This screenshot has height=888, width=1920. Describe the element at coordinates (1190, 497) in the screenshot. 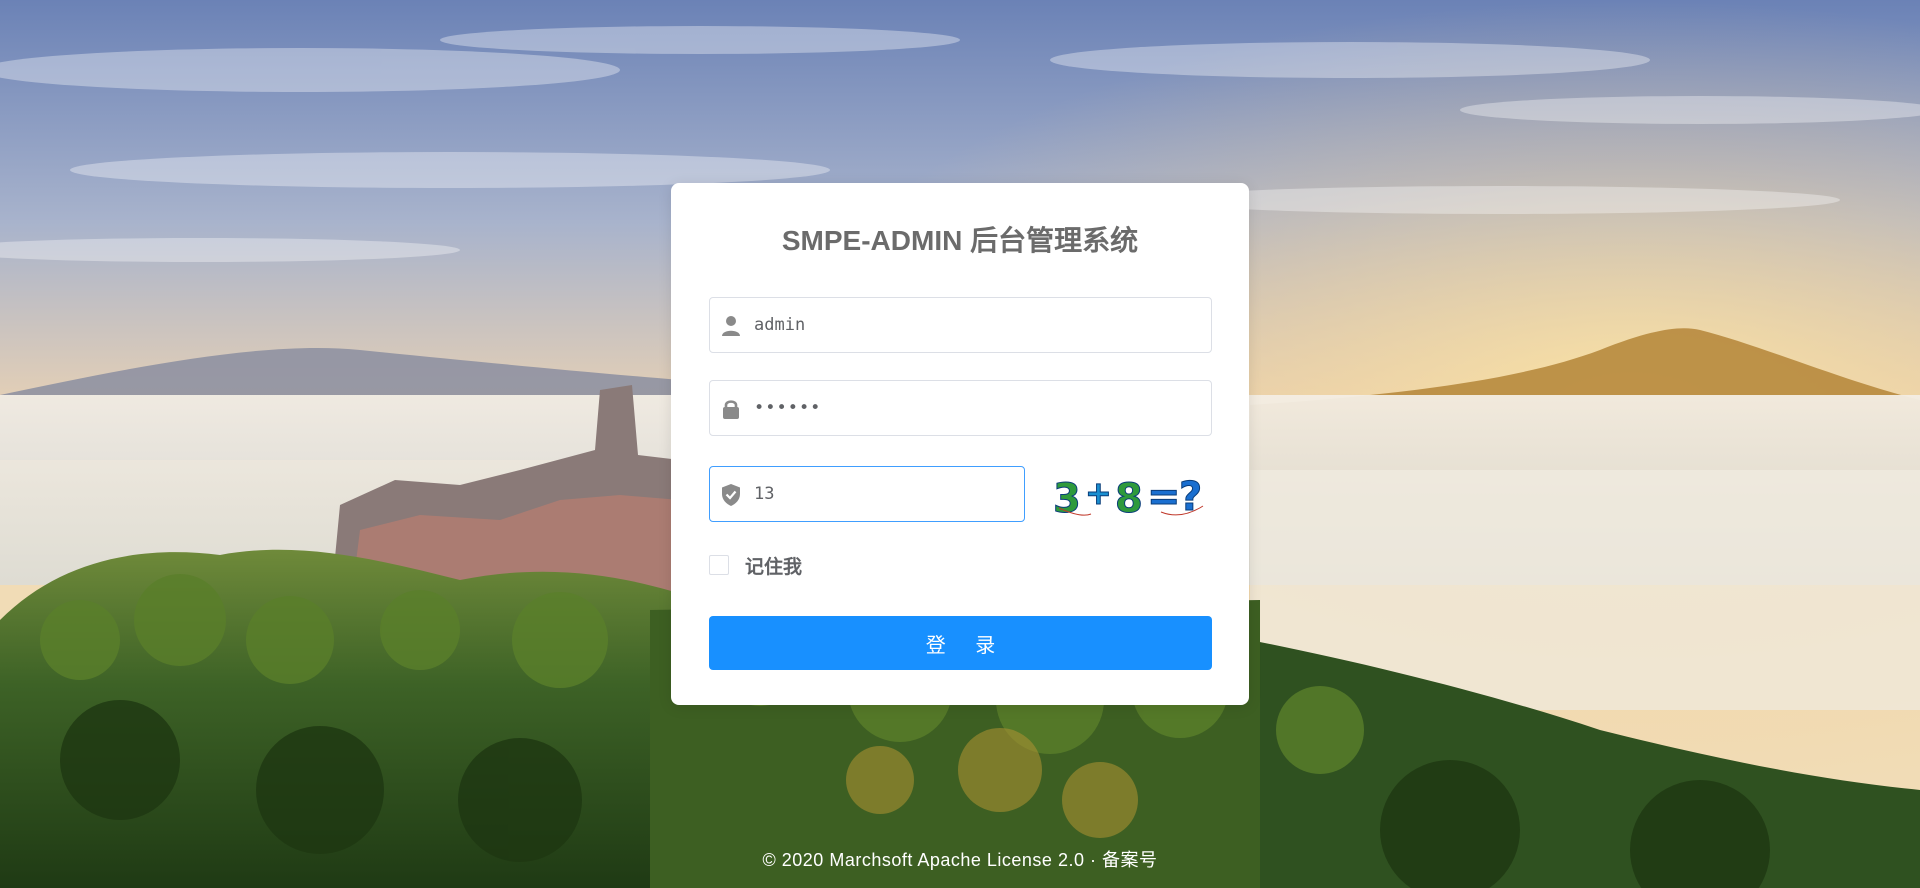

I see `captcha-char-5: ?` at that location.